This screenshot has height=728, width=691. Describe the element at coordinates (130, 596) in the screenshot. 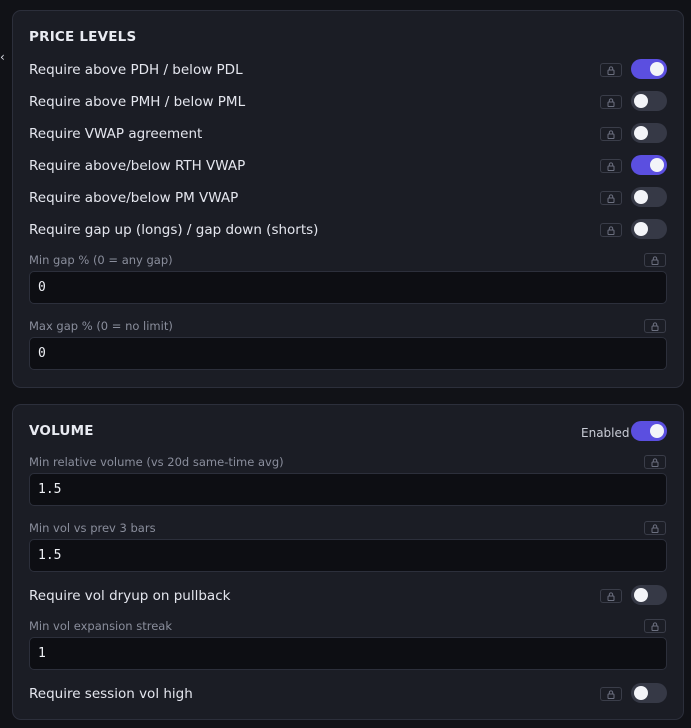

I see `toggle-label-vol-dryup: Require vol dryup on pullback` at that location.